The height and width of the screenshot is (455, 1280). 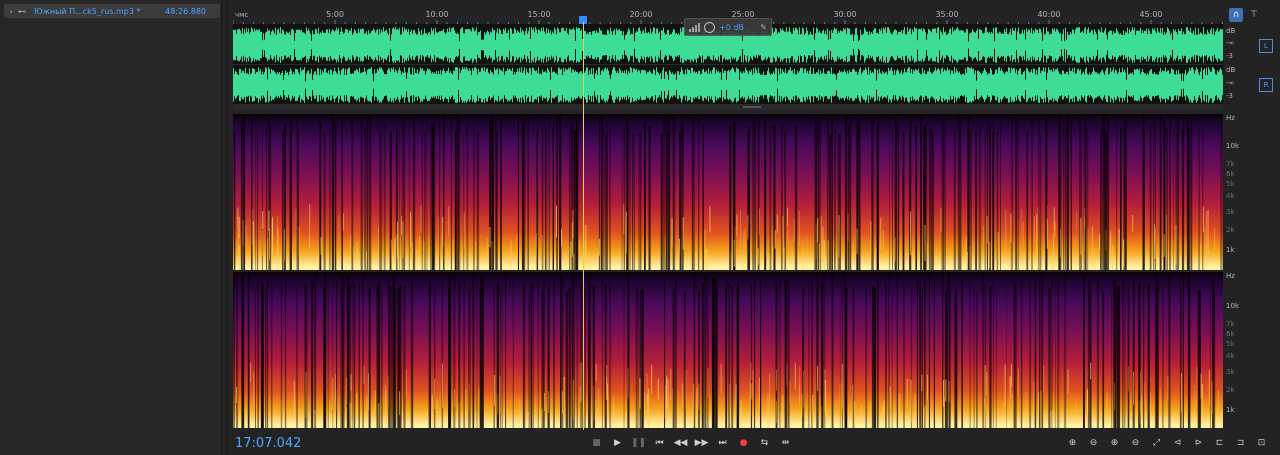 What do you see at coordinates (722, 443) in the screenshot?
I see `go-to-end-button: ⏭` at bounding box center [722, 443].